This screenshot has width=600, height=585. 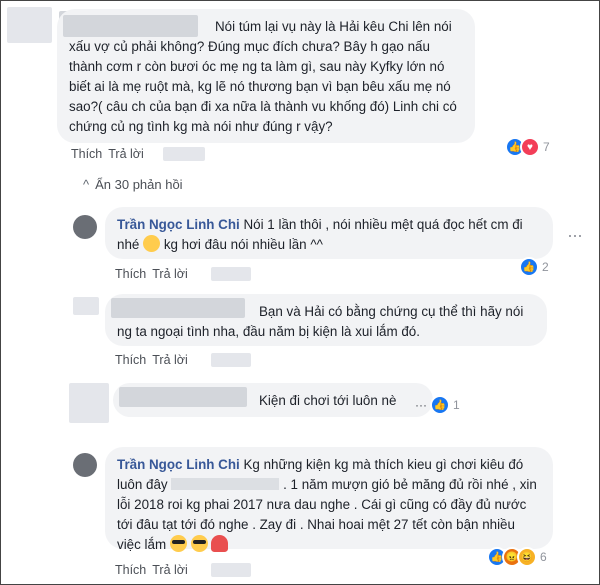 I want to click on reaction-summary: ··· 👍 1, so click(x=437, y=405).